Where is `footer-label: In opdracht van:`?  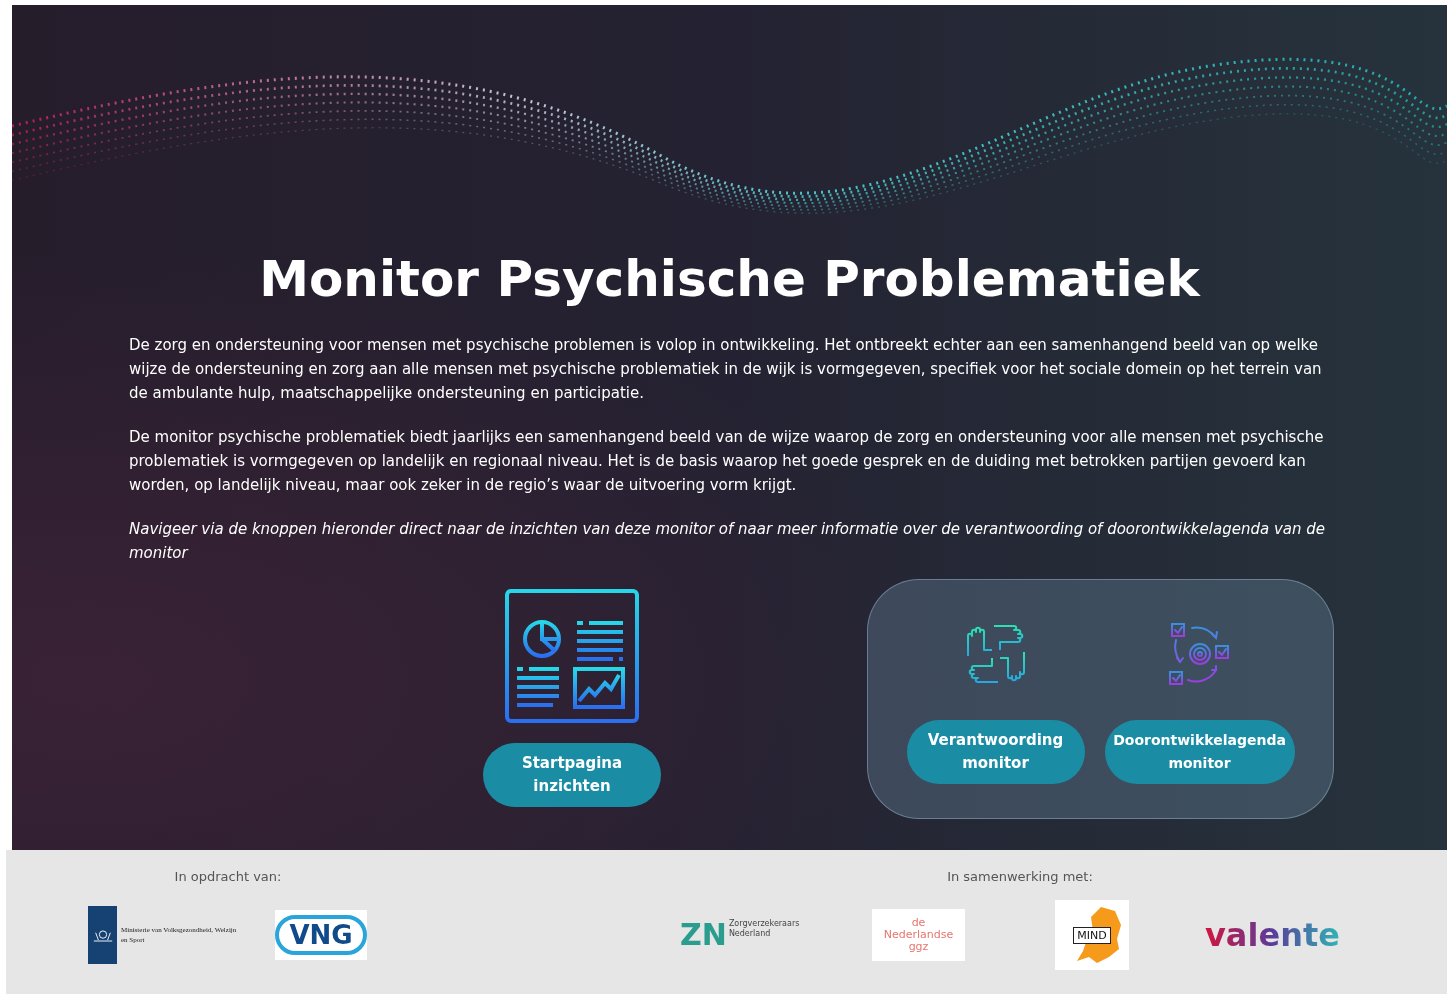 footer-label: In opdracht van: is located at coordinates (228, 877).